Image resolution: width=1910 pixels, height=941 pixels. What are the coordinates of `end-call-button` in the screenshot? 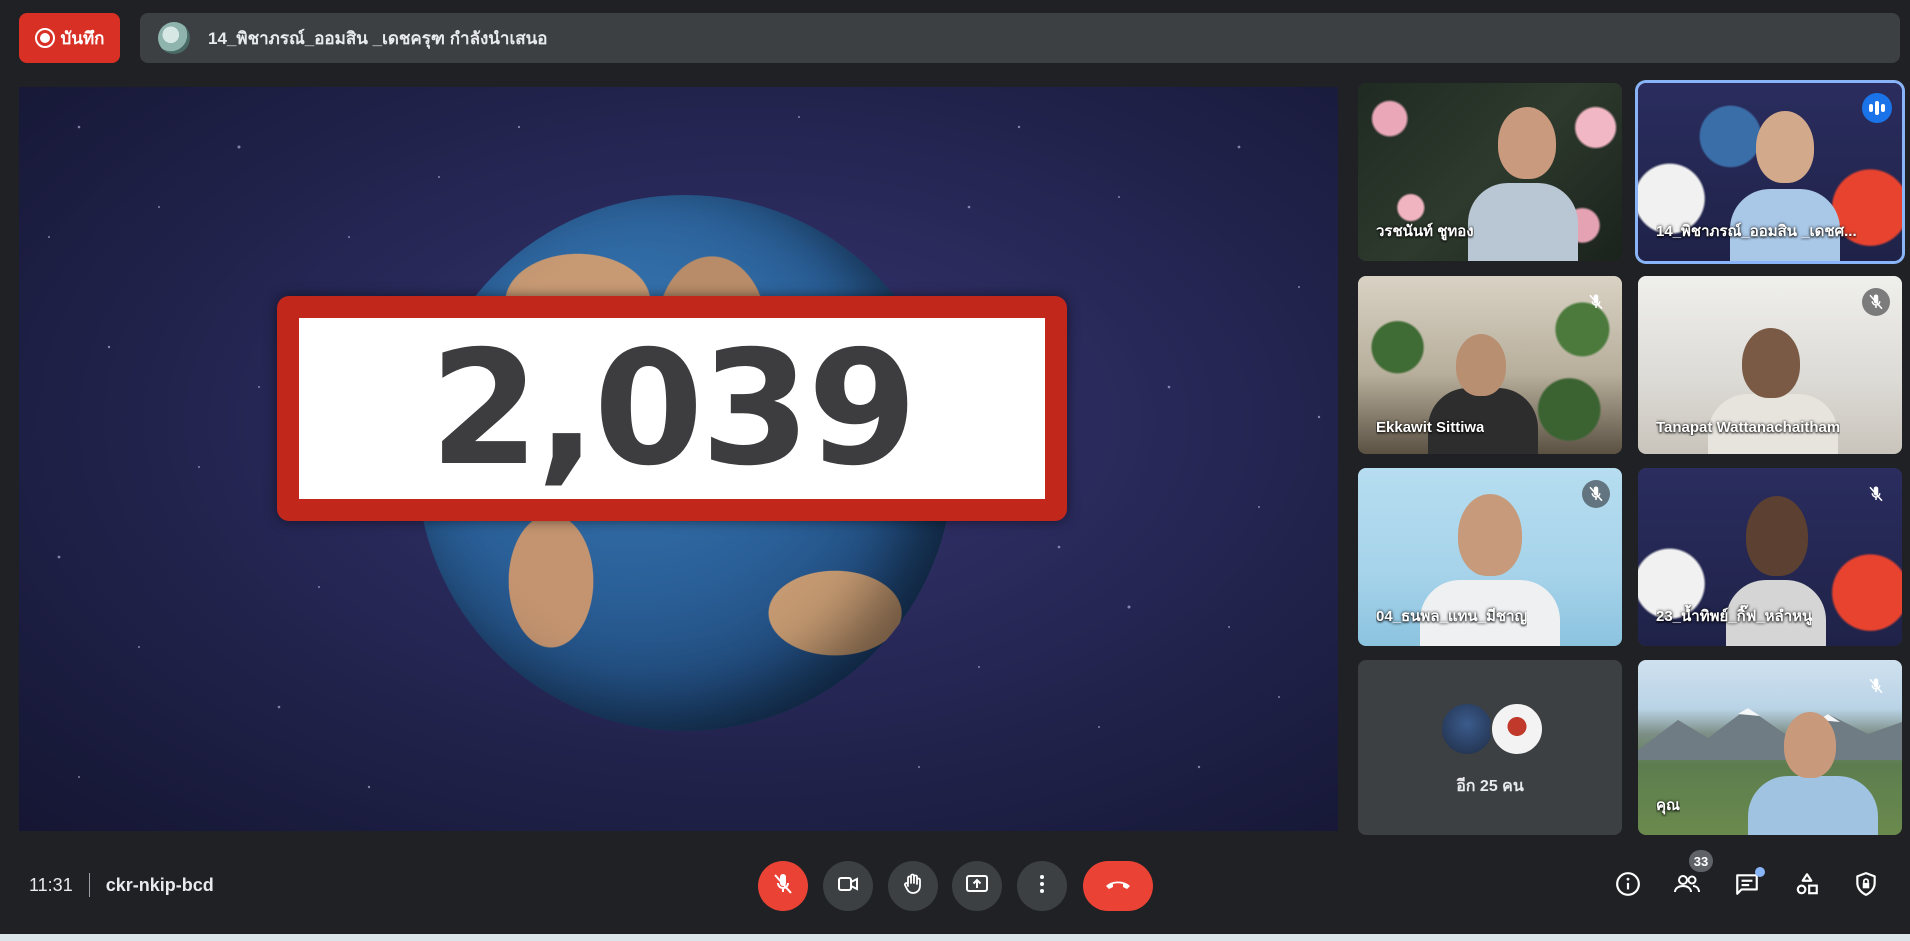 It's located at (1118, 886).